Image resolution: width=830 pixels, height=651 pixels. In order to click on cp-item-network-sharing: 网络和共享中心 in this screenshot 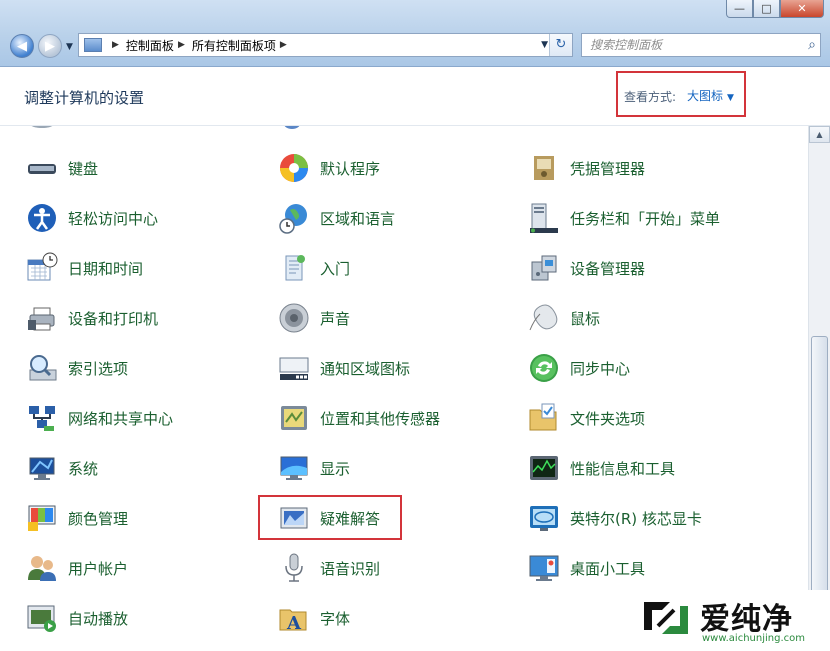, I will do `click(99, 418)`.